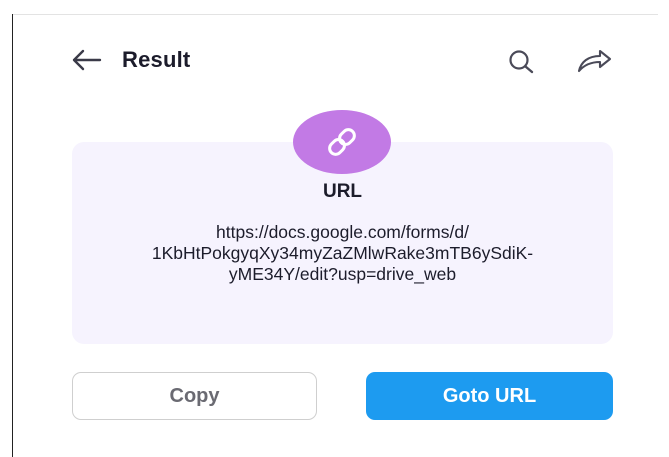 The image size is (669, 457). I want to click on goto-url-button: Goto URL, so click(489, 396).